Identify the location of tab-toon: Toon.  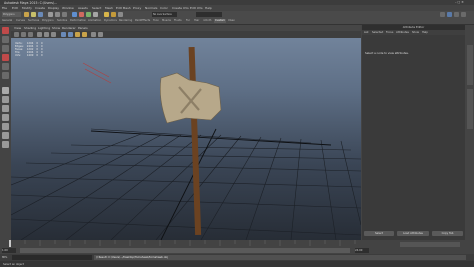
(156, 21).